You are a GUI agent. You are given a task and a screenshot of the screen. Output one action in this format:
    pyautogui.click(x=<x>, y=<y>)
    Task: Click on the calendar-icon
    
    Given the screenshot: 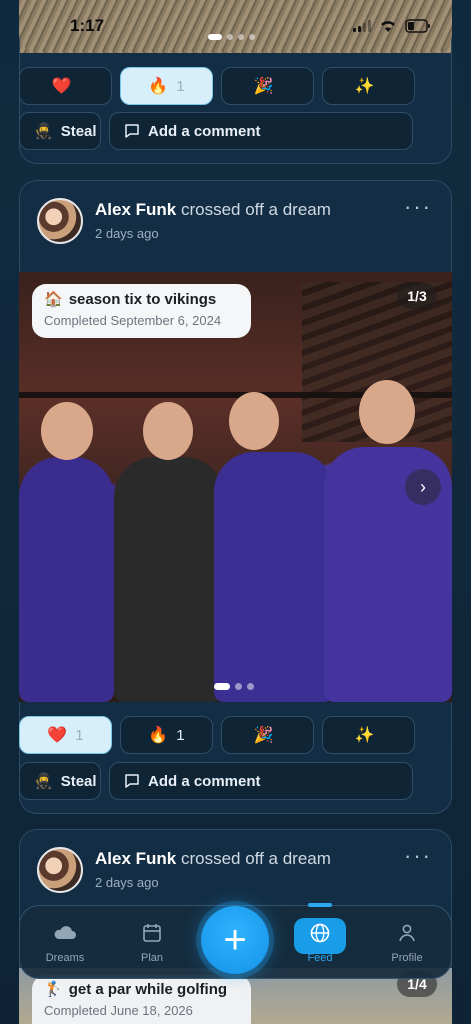 What is the action you would take?
    pyautogui.click(x=152, y=933)
    